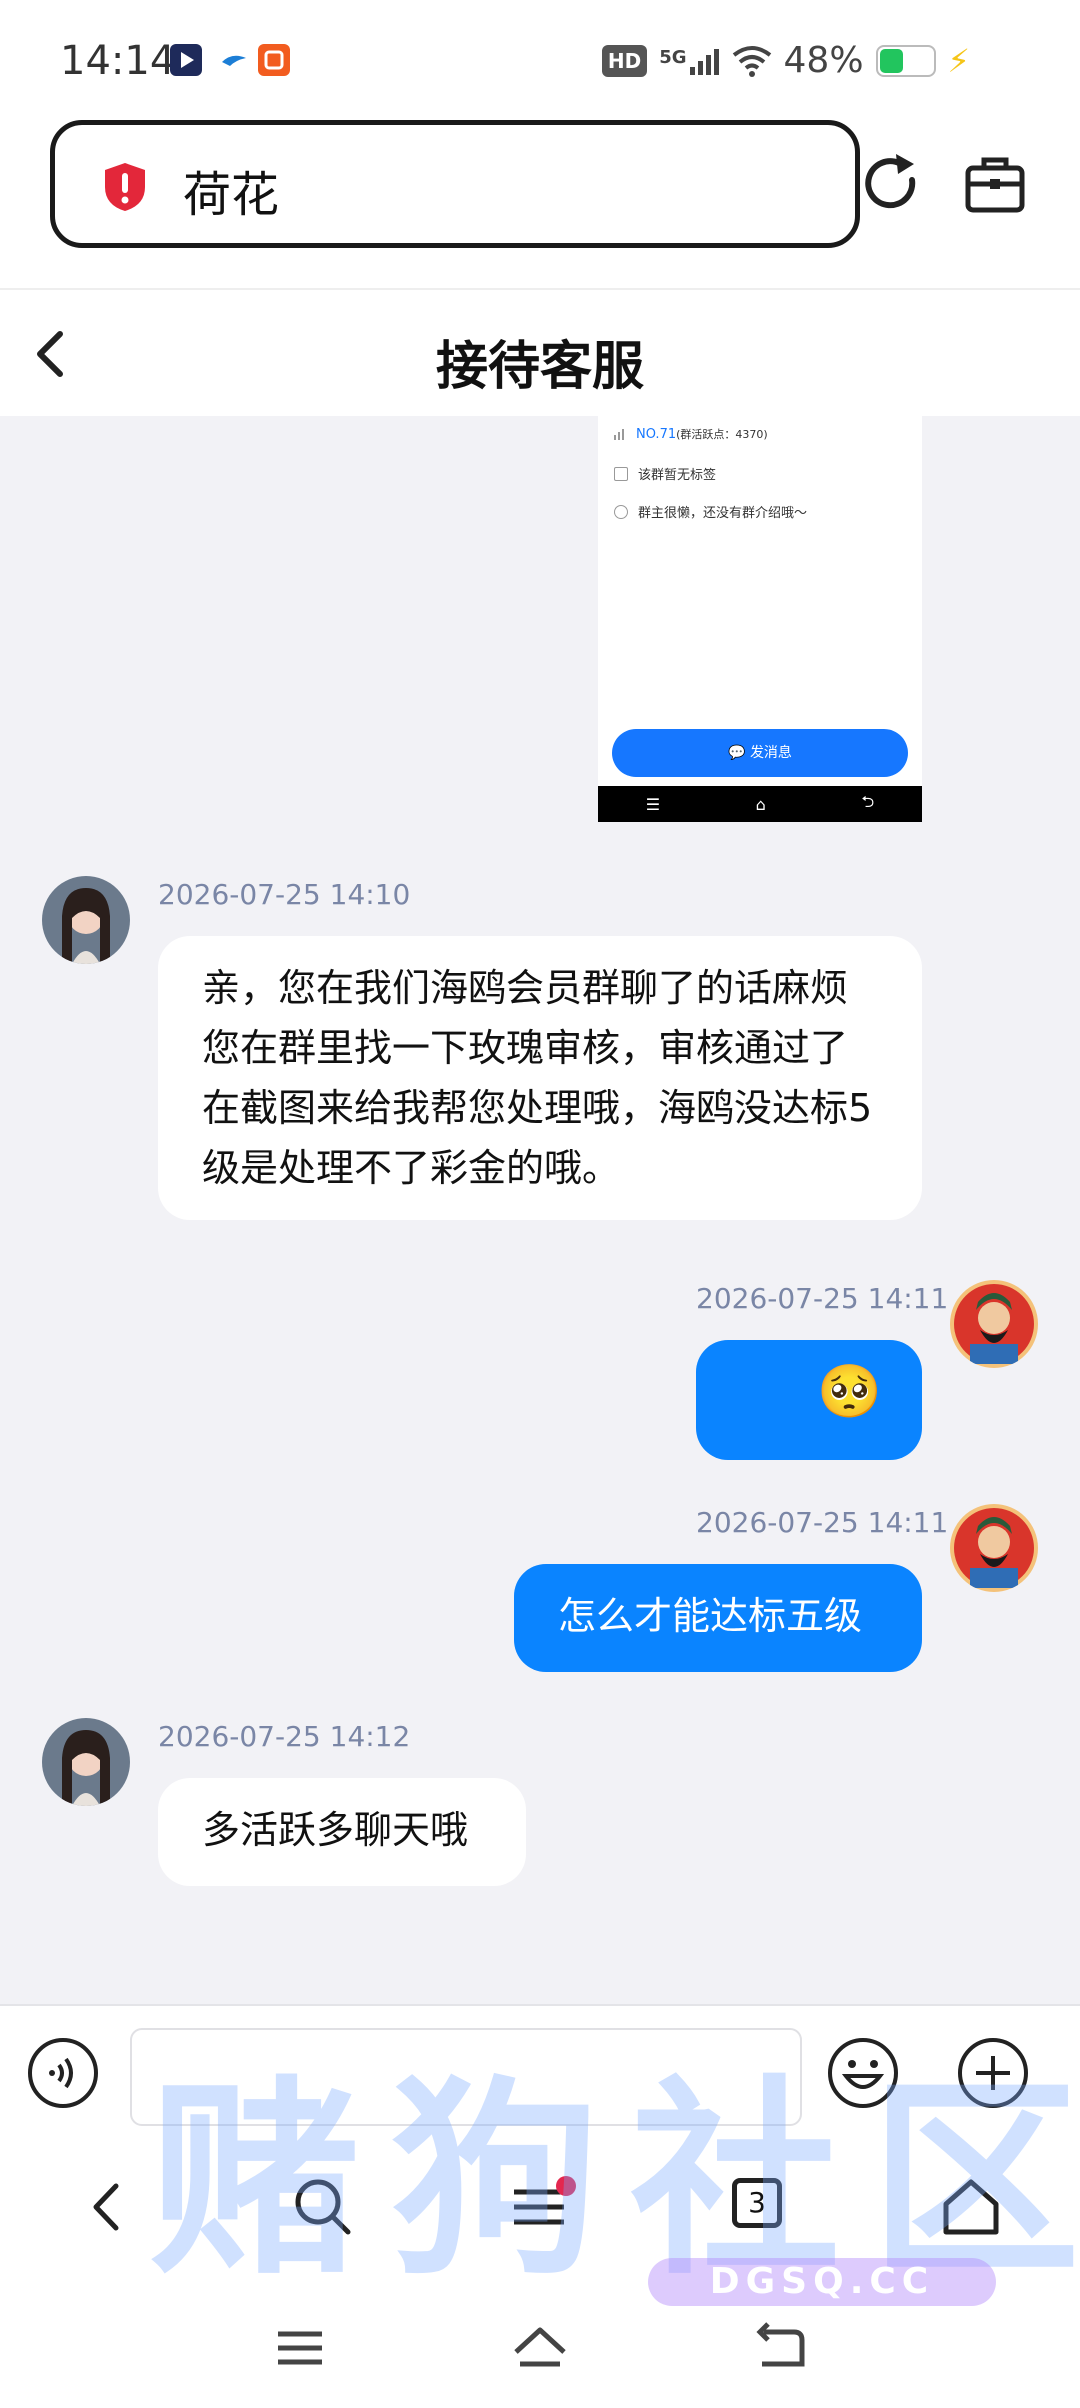 Image resolution: width=1080 pixels, height=2408 pixels. What do you see at coordinates (624, 60) in the screenshot?
I see `hd-badge: HD` at bounding box center [624, 60].